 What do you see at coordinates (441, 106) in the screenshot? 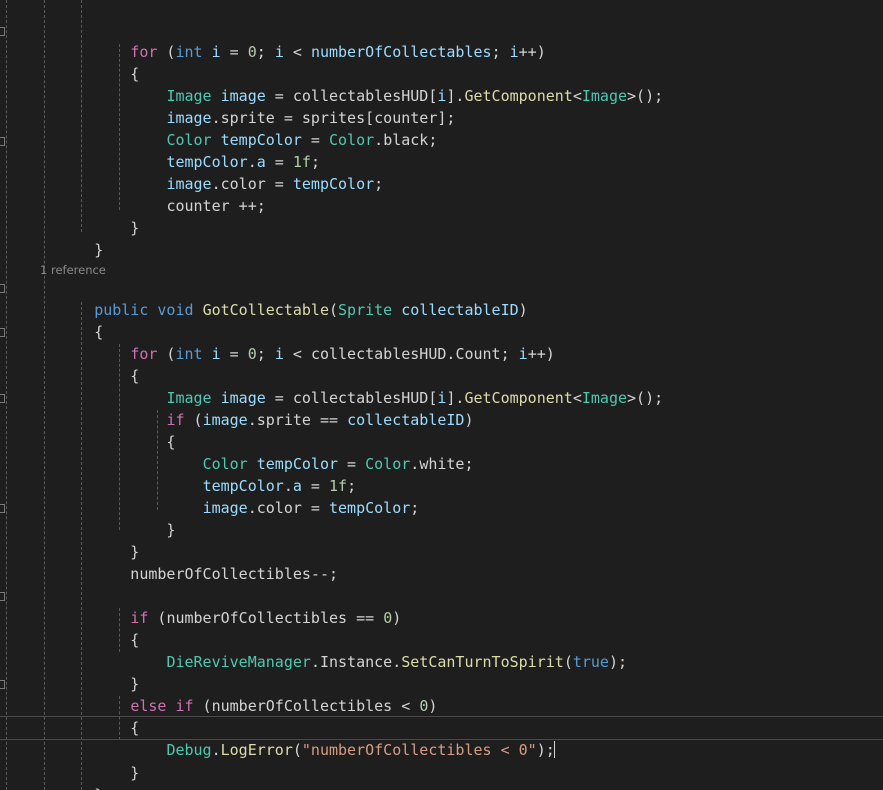
I see `code-line: image.sprite = sprites[counter];` at bounding box center [441, 106].